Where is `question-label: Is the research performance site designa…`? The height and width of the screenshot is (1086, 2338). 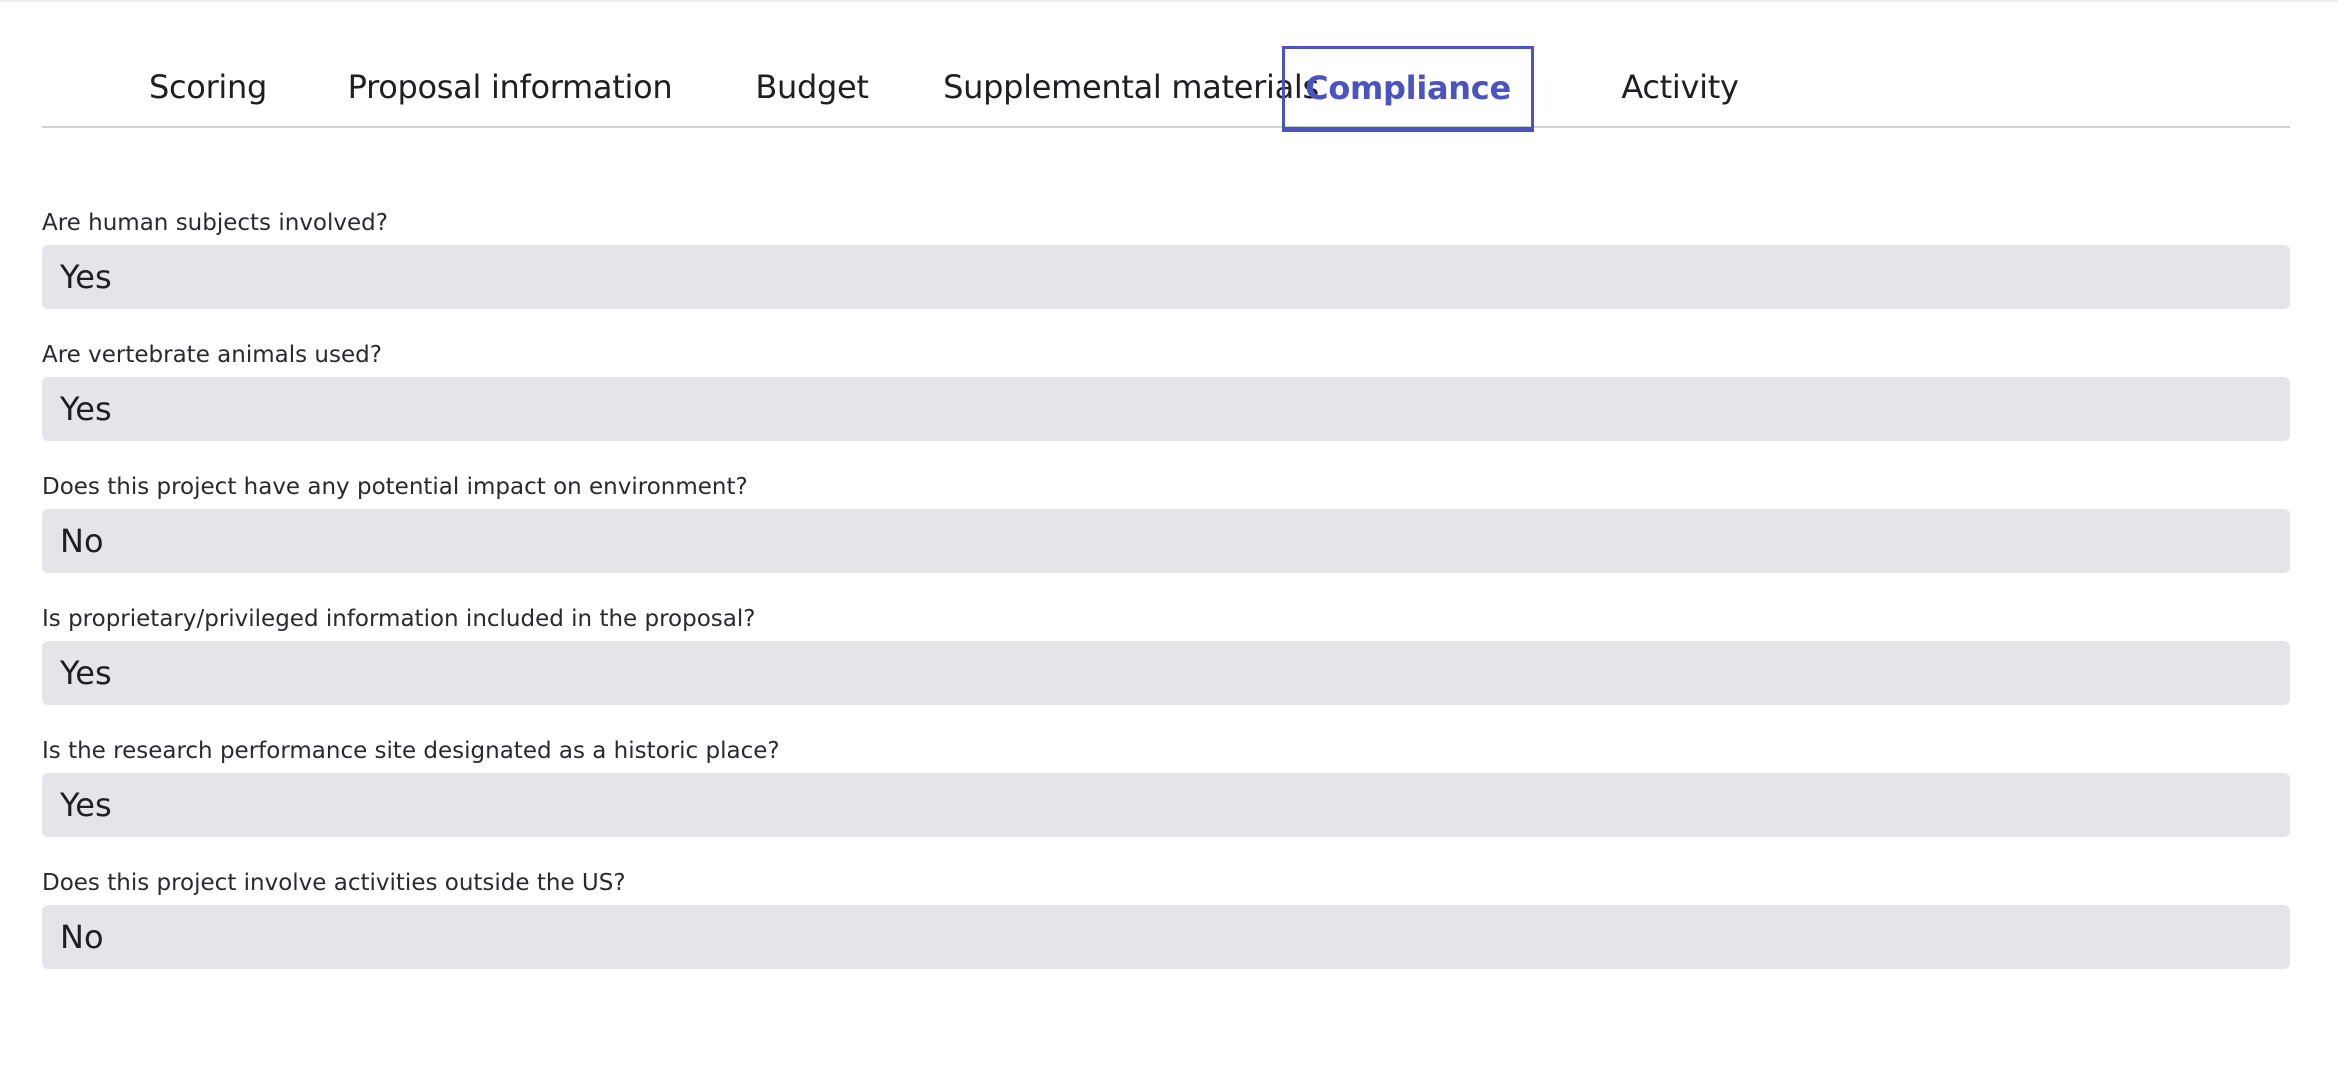
question-label: Is the research performance site designa… is located at coordinates (411, 751).